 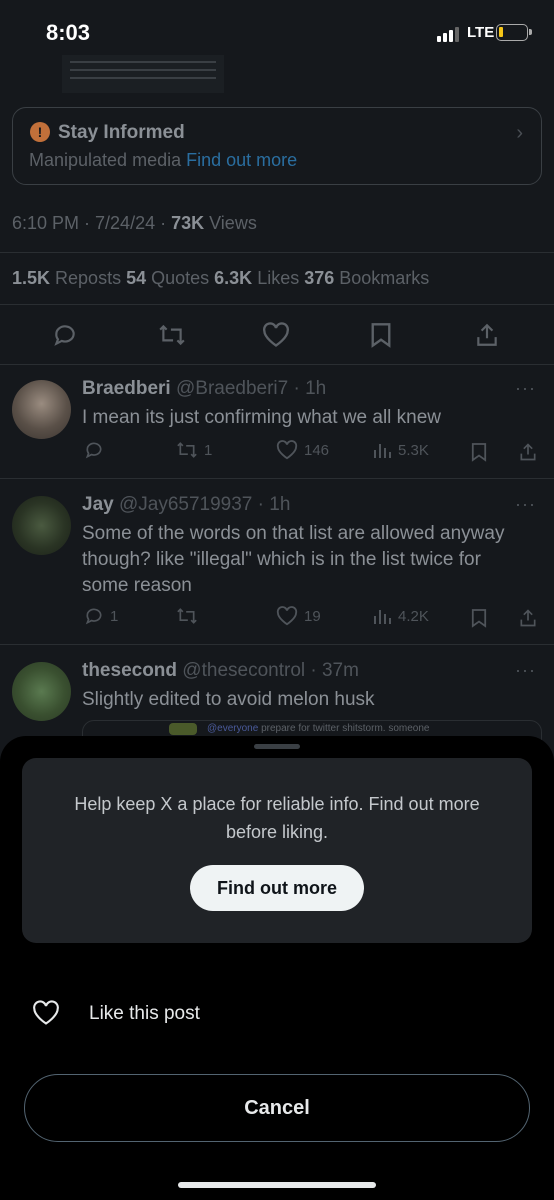 What do you see at coordinates (448, 34) in the screenshot?
I see `signal-icon` at bounding box center [448, 34].